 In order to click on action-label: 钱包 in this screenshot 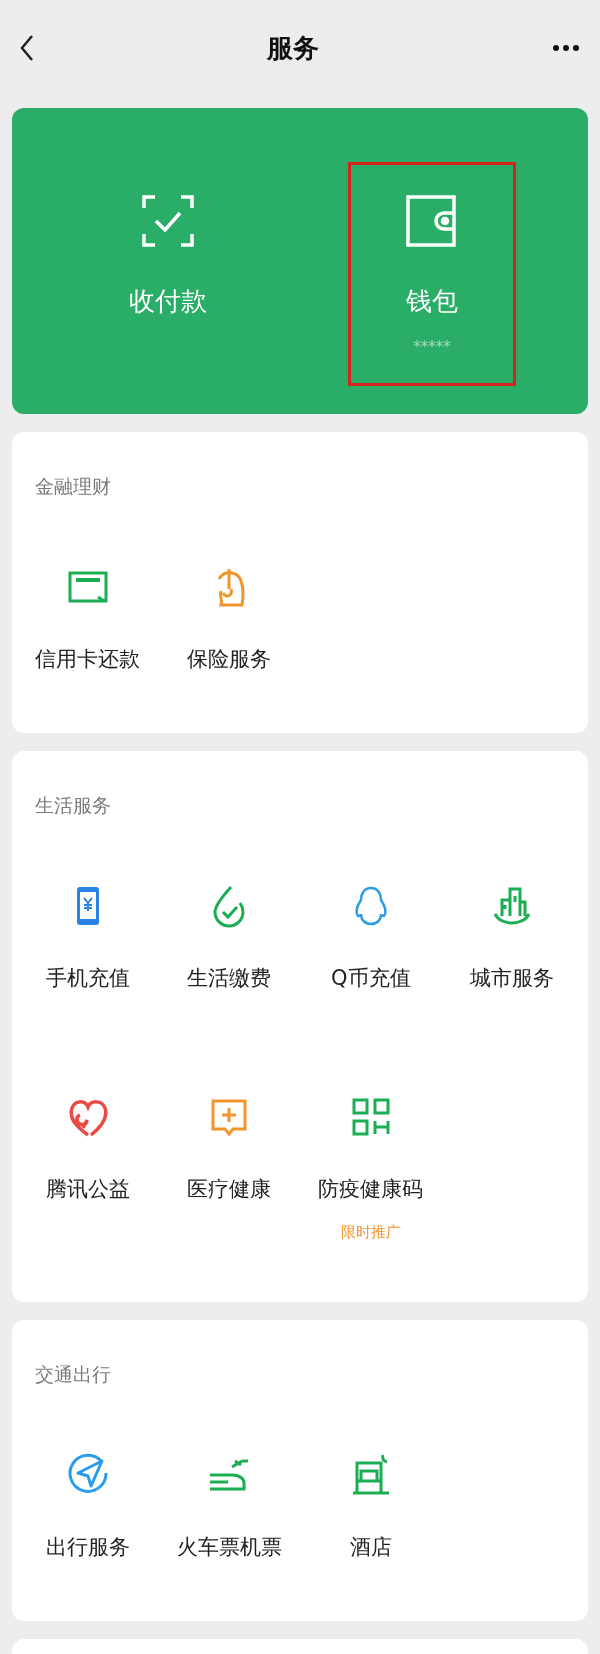, I will do `click(432, 301)`.